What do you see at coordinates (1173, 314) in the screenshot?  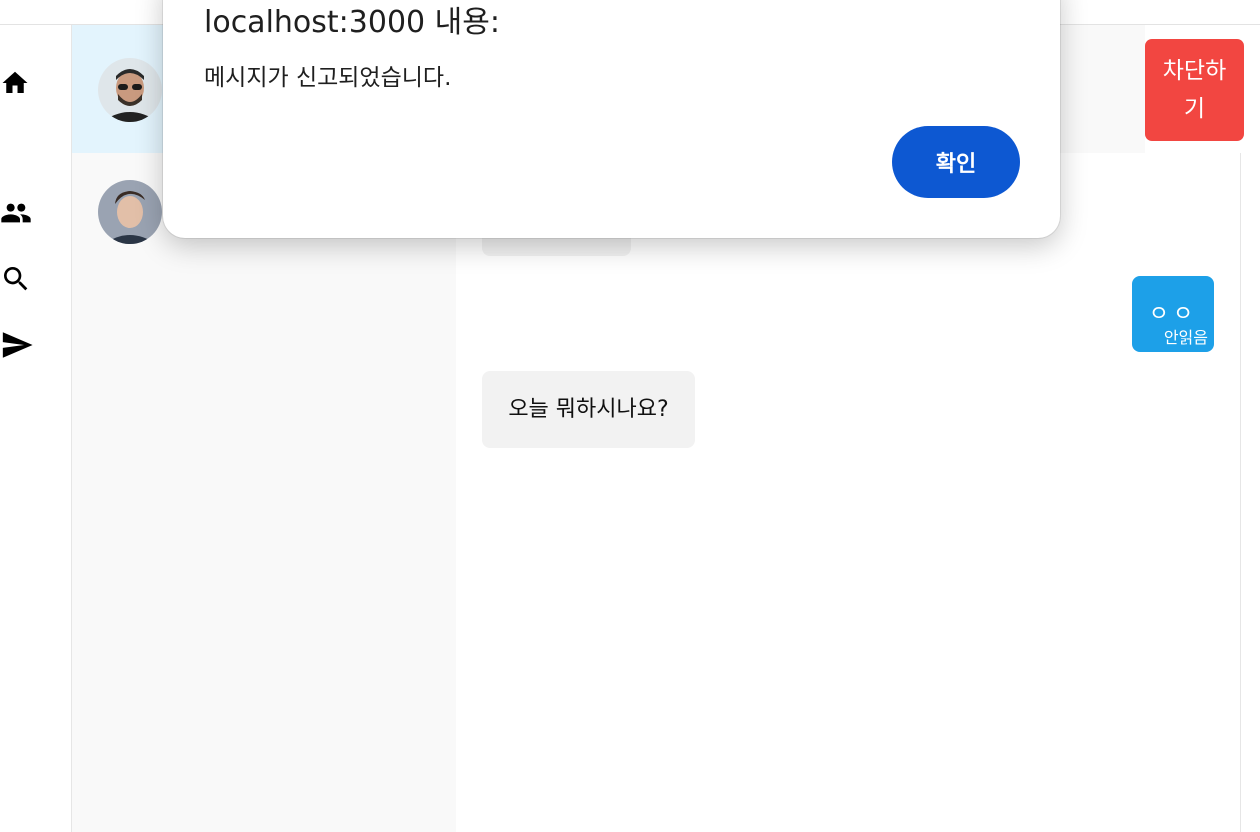 I see `message-bubble-mine: ㅇㅇ 안읽음` at bounding box center [1173, 314].